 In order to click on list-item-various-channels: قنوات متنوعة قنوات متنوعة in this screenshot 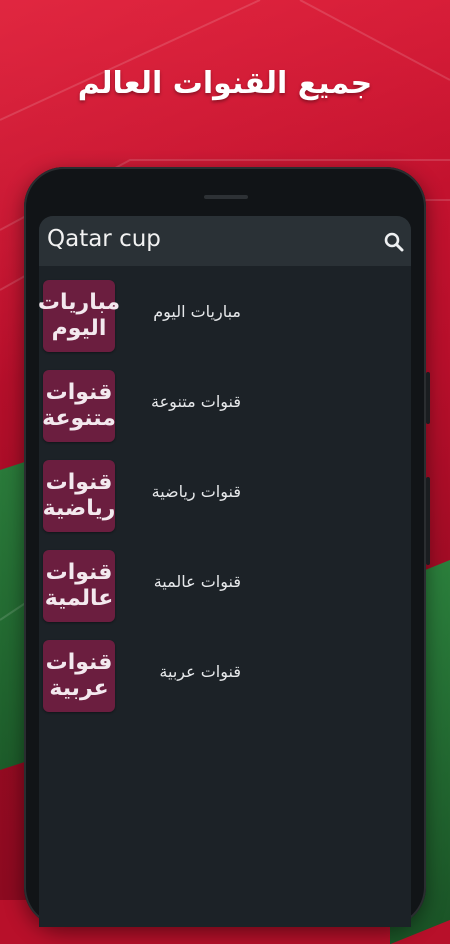, I will do `click(225, 415)`.